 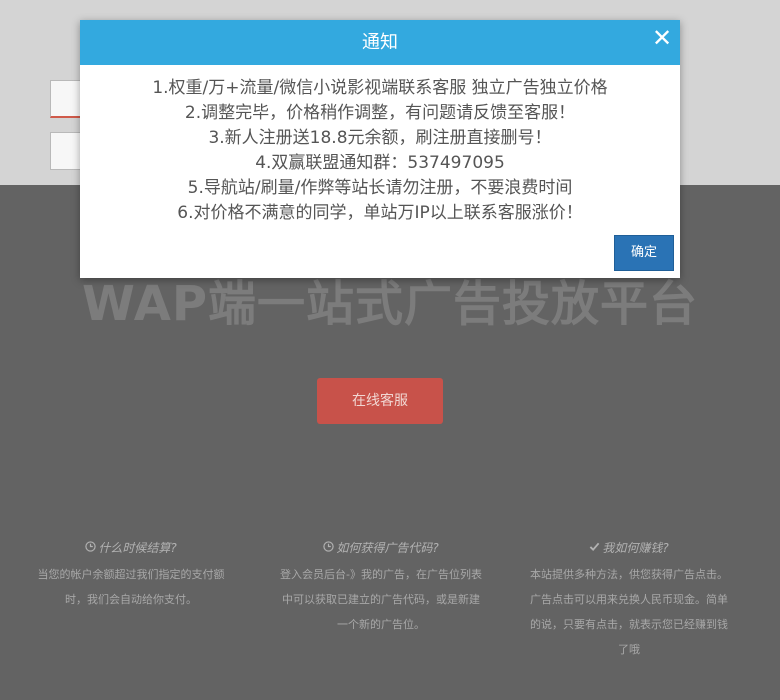 I want to click on notice-line: 1.权重/万+流量/微信小说影视端联系客服 独立广告独立价格, so click(x=380, y=88).